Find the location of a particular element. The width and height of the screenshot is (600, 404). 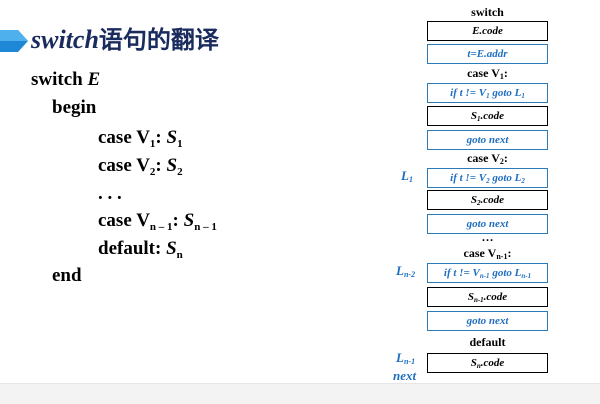

default-label: default is located at coordinates (487, 342).